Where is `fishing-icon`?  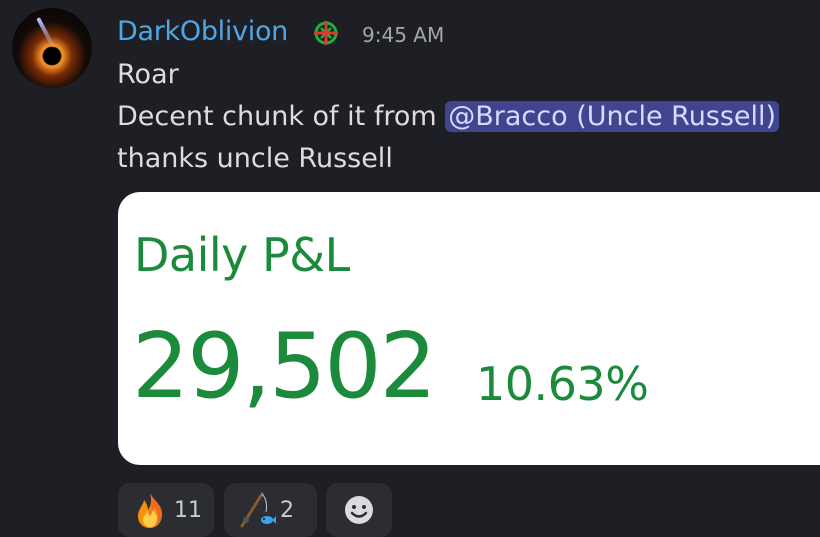
fishing-icon is located at coordinates (258, 510).